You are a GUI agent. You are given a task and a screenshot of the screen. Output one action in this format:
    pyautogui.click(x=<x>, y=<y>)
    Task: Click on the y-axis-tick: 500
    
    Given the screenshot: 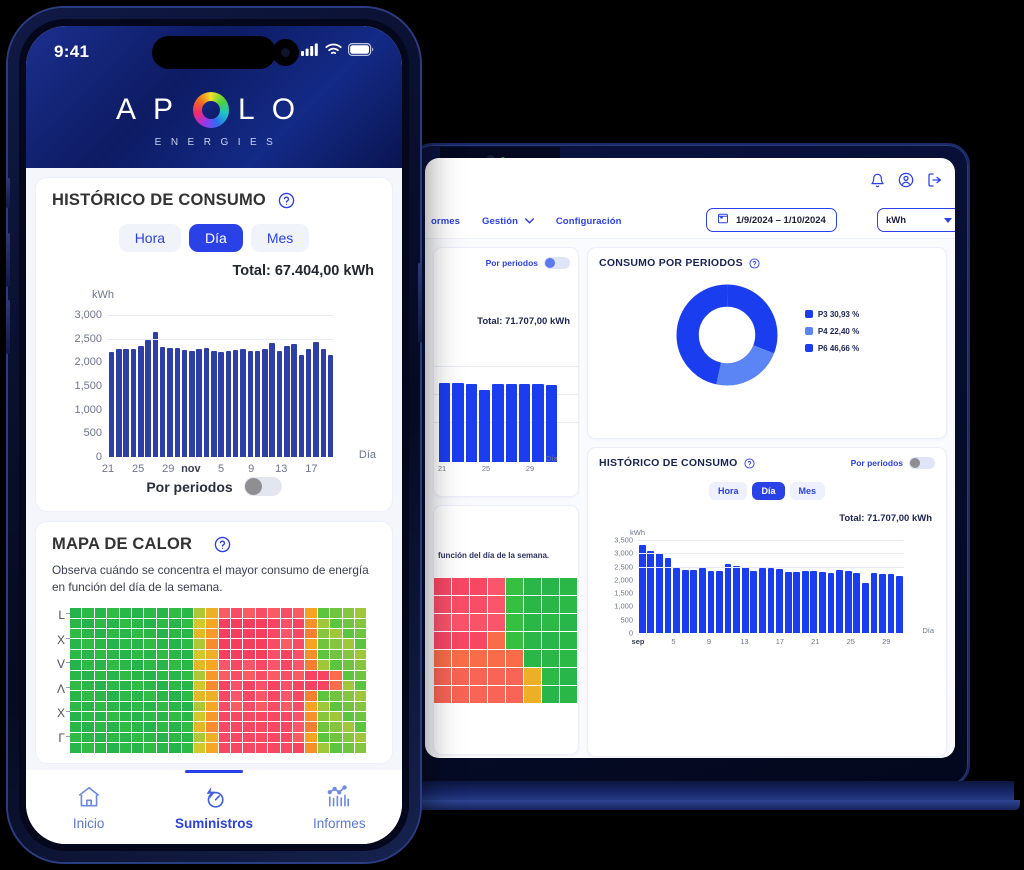 What is the action you would take?
    pyautogui.click(x=626, y=620)
    